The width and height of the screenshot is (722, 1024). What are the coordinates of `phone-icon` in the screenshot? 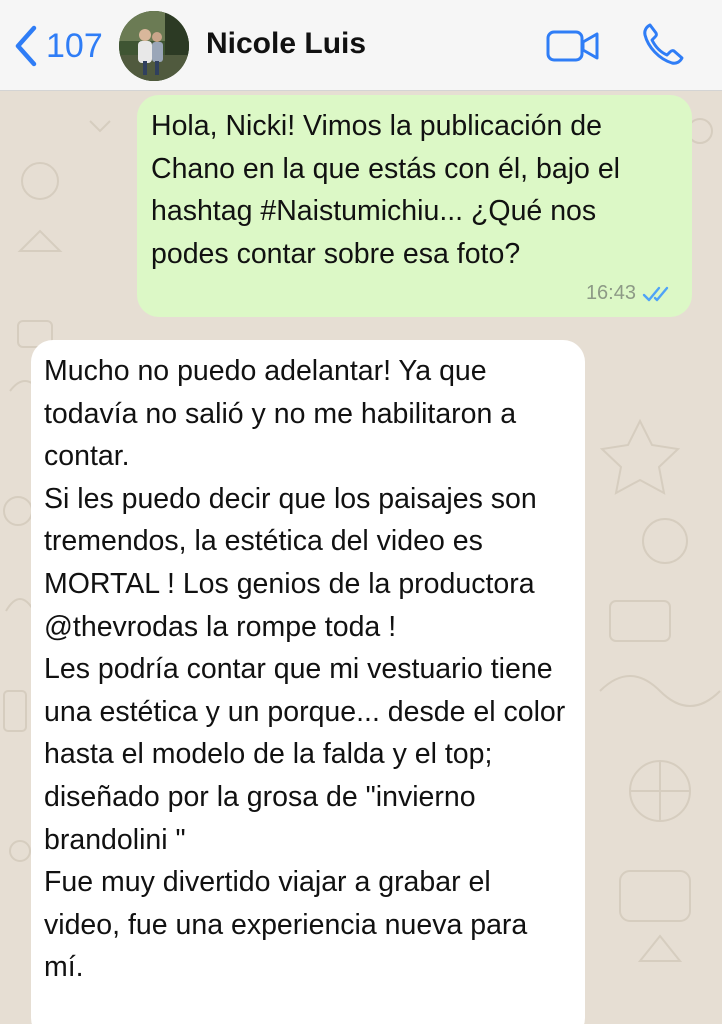 It's located at (663, 44).